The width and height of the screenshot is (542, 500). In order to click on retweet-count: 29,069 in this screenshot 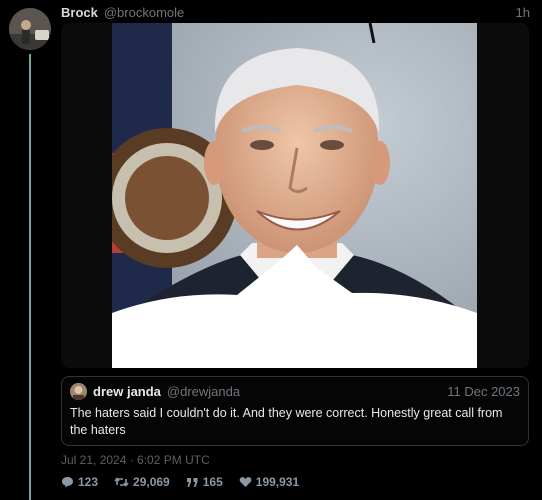, I will do `click(151, 482)`.